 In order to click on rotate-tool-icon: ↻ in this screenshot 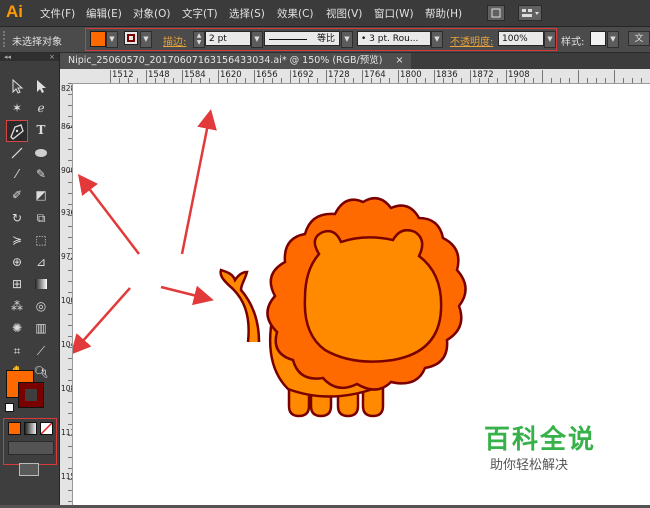, I will do `click(17, 218)`.